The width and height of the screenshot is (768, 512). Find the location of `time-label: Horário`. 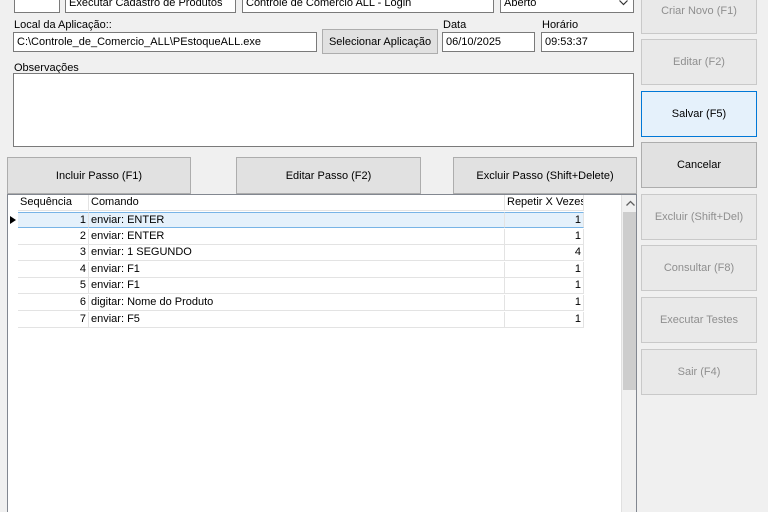

time-label: Horário is located at coordinates (560, 25).